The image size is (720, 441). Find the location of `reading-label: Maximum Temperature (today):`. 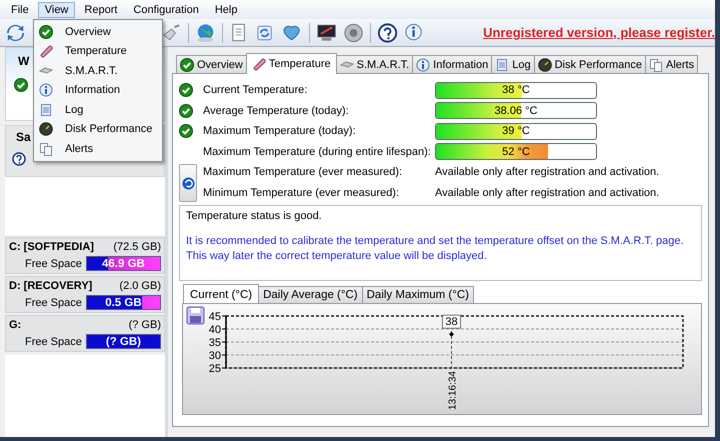

reading-label: Maximum Temperature (today): is located at coordinates (280, 131).